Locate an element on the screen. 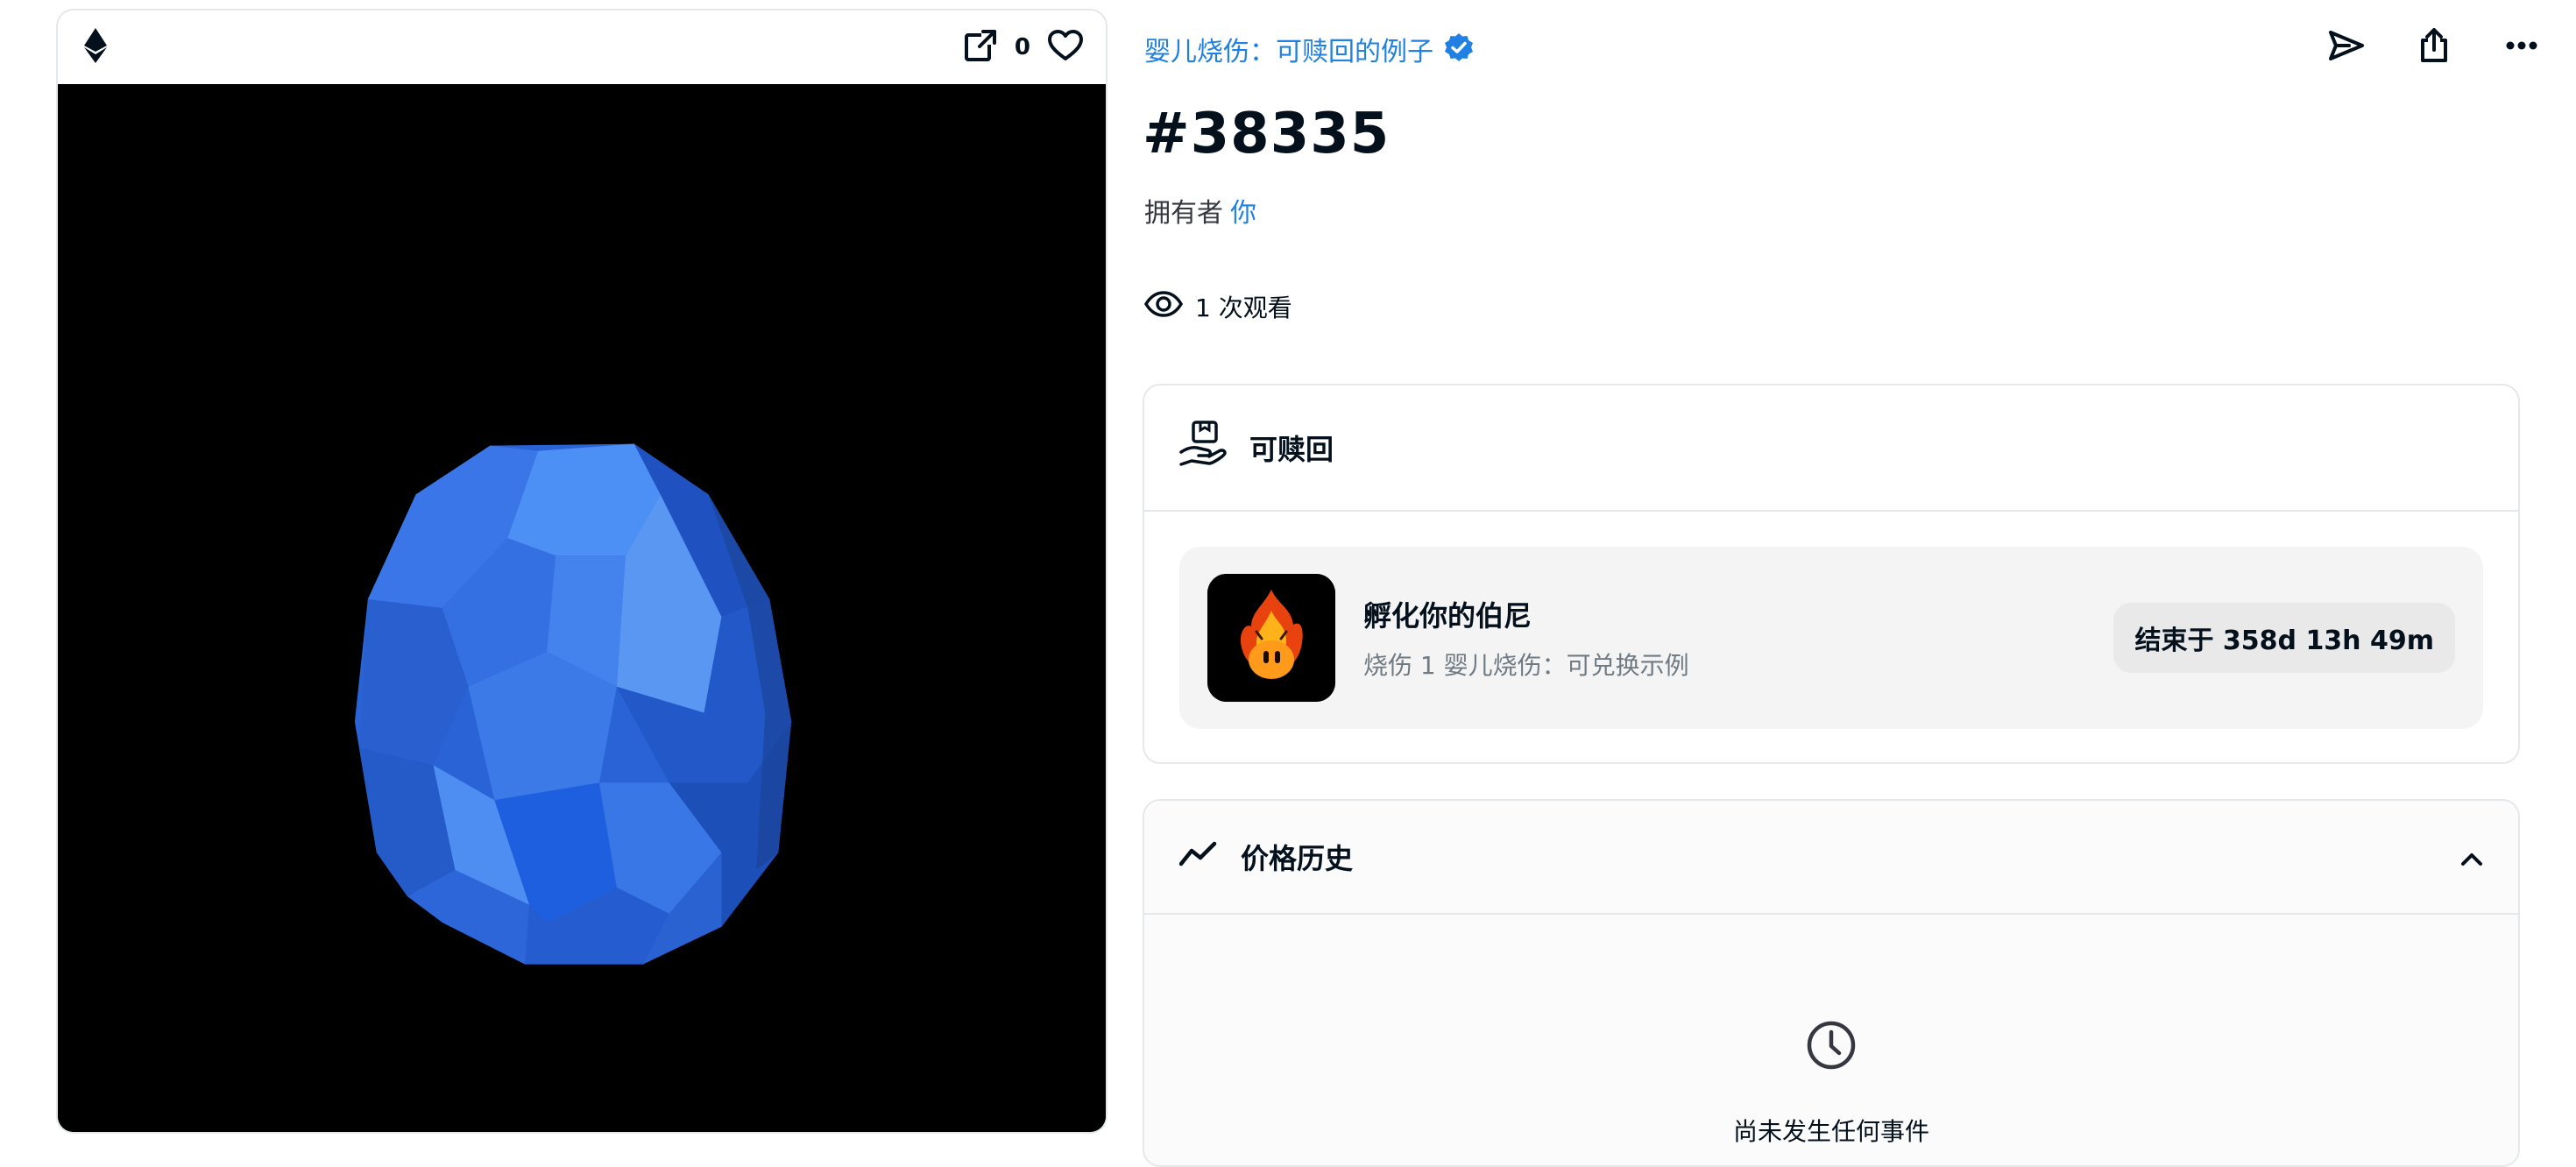 The width and height of the screenshot is (2576, 1167). more-icon is located at coordinates (2521, 45).